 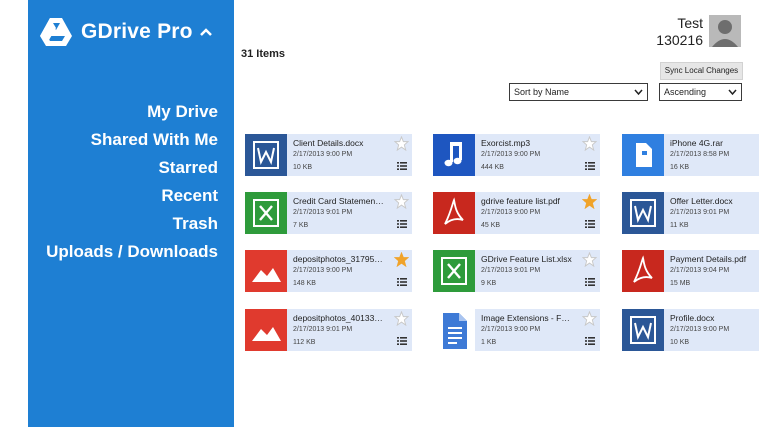 What do you see at coordinates (454, 155) in the screenshot?
I see `audio-file-icon` at bounding box center [454, 155].